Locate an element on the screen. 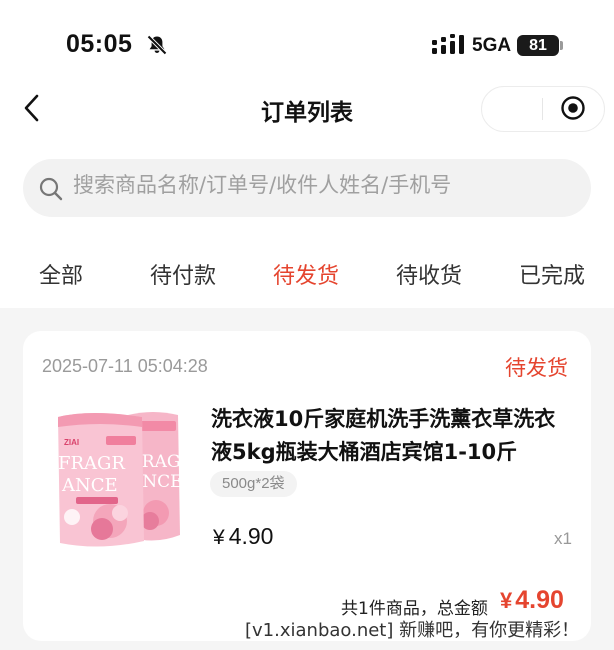 The width and height of the screenshot is (614, 650). price-currency: ¥ is located at coordinates (219, 537).